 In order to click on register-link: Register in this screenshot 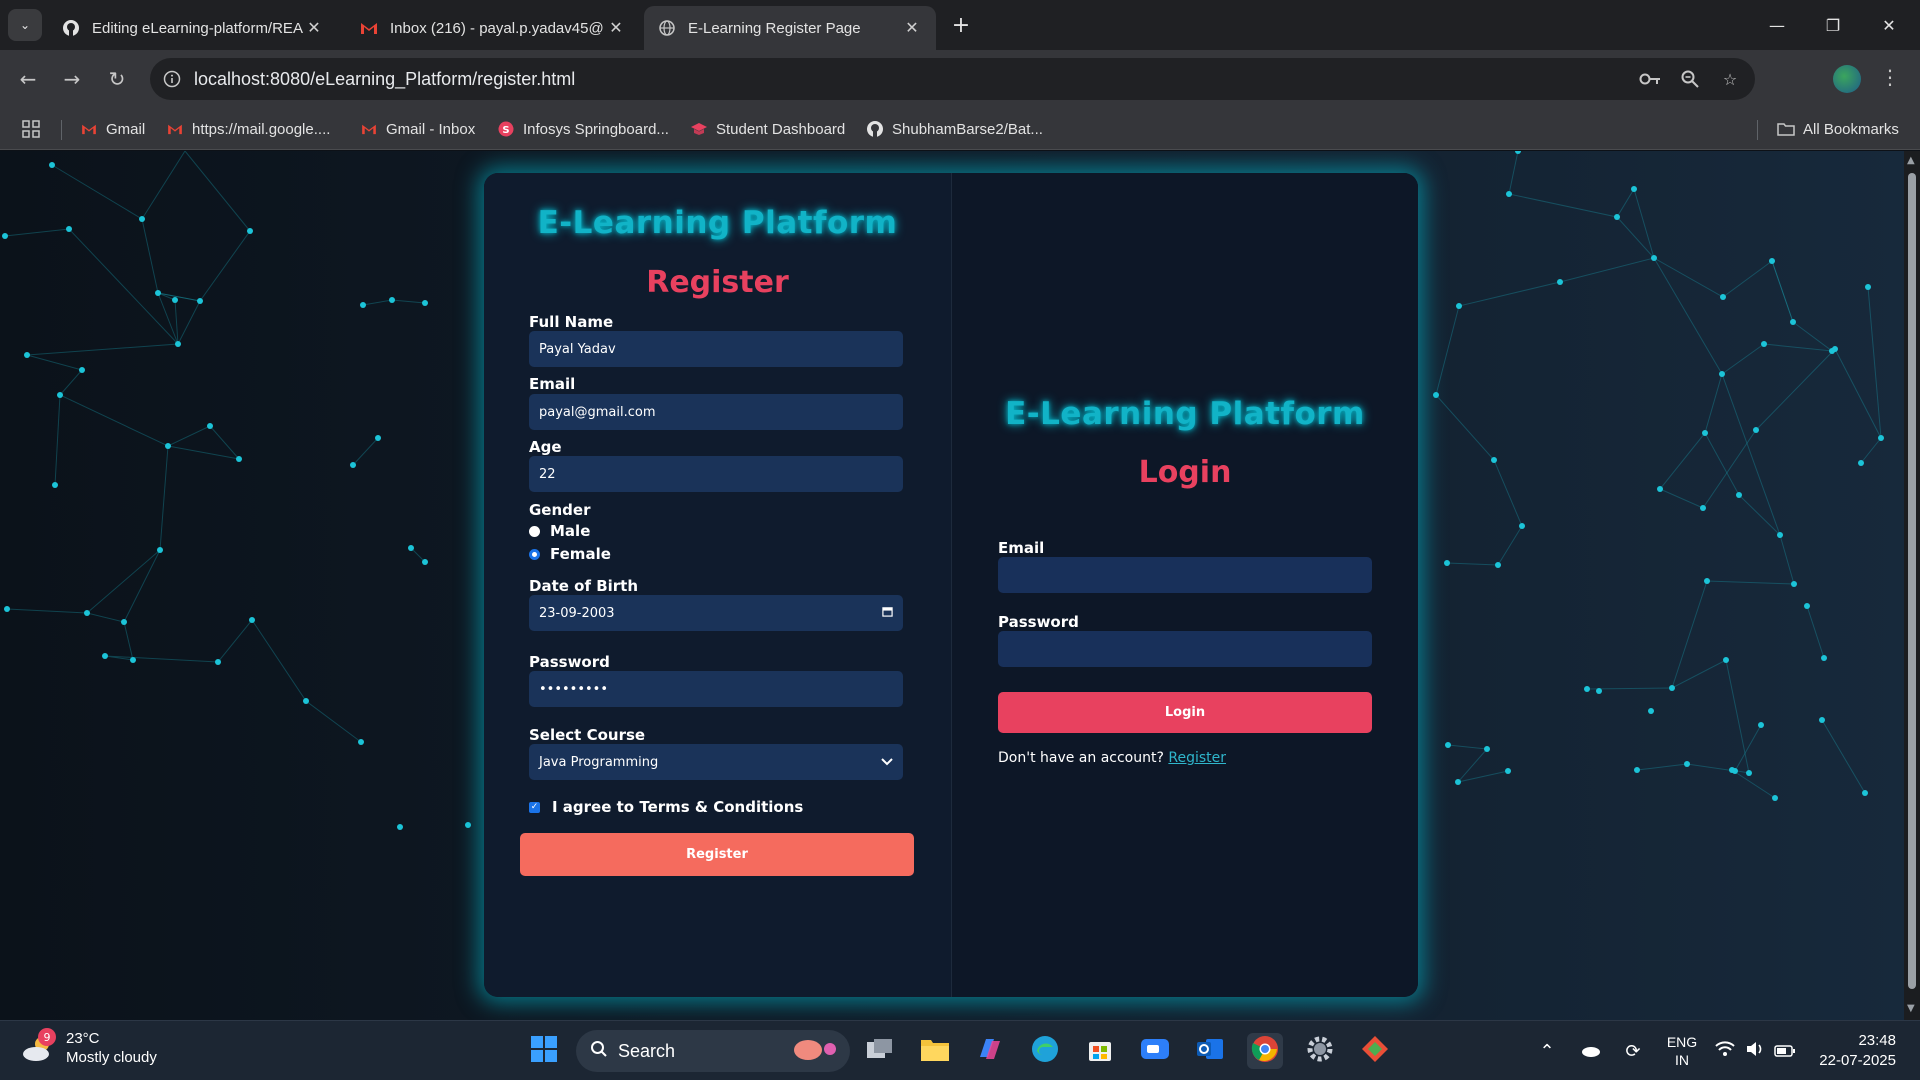, I will do `click(1197, 758)`.